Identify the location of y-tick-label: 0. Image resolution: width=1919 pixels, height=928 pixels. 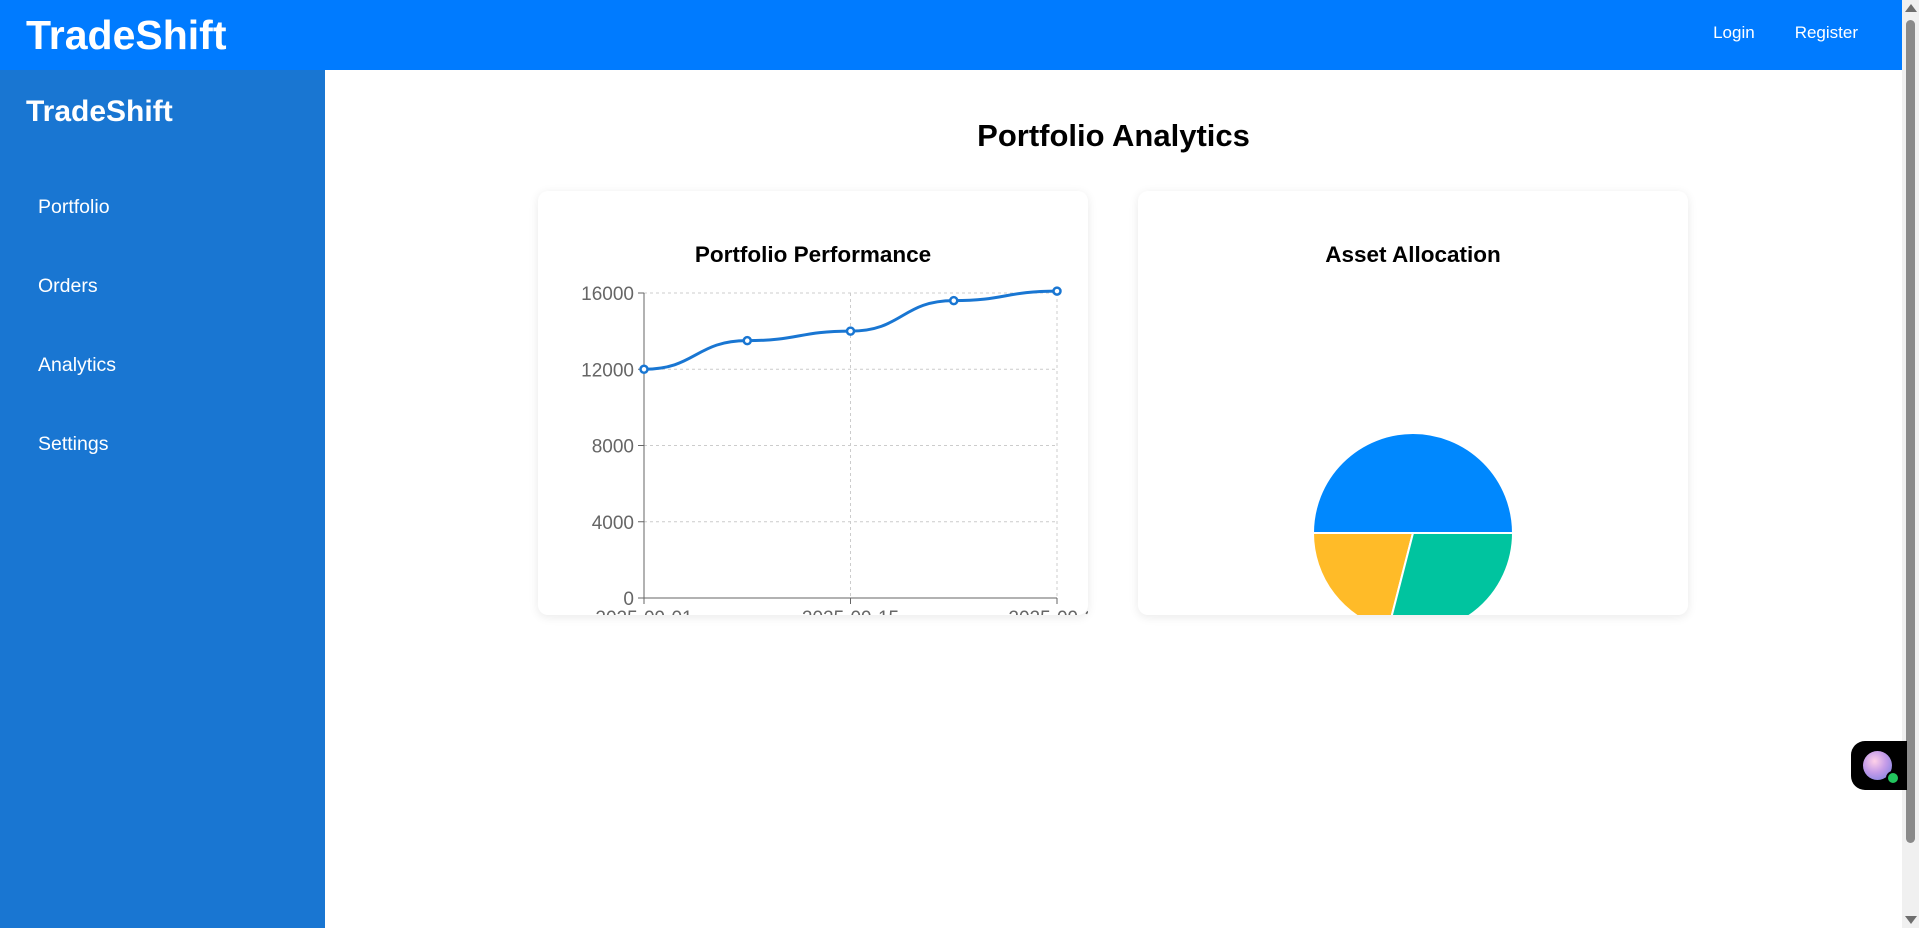
(628, 599).